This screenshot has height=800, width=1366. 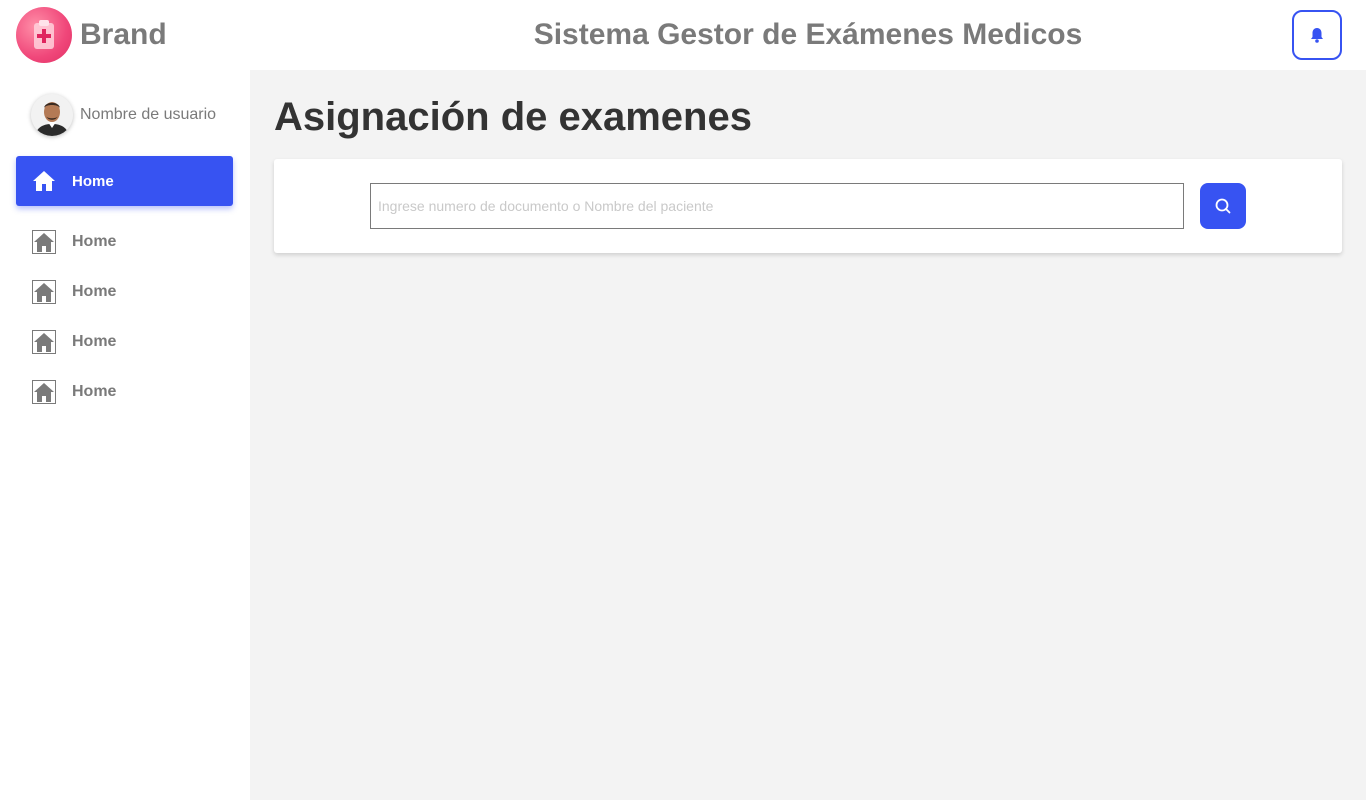 I want to click on sidebar-item-home-4: Home, so click(x=124, y=342).